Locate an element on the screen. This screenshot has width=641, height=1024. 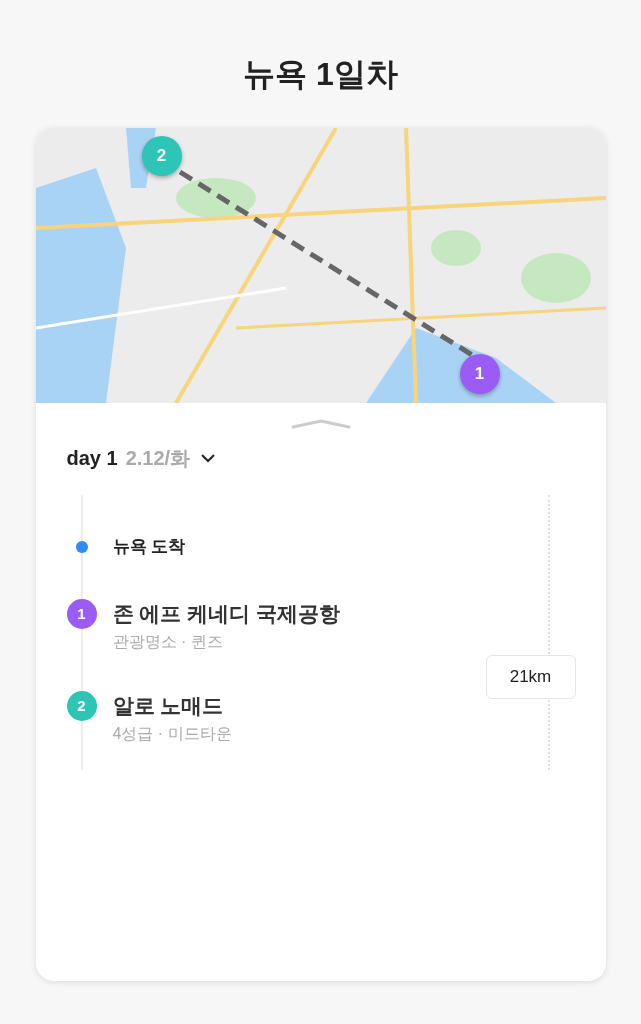
place-title: 알로 노매드 is located at coordinates (172, 706).